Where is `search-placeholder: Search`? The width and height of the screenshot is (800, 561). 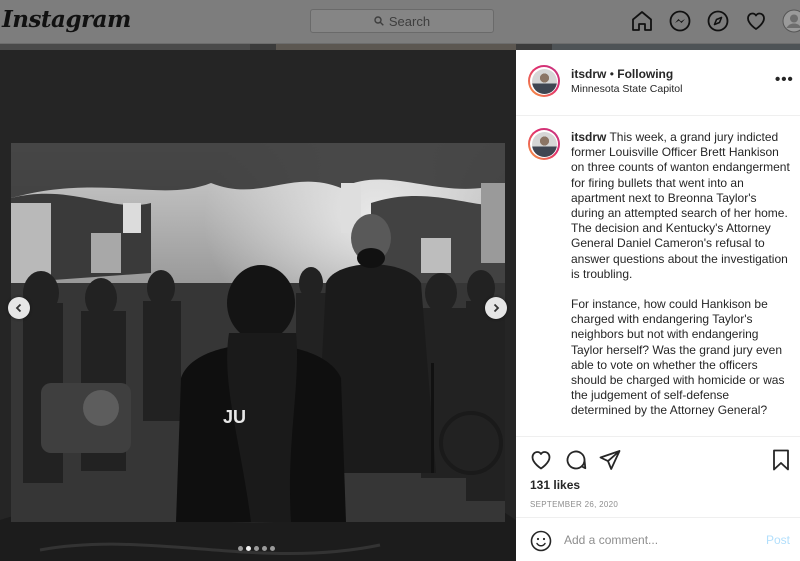 search-placeholder: Search is located at coordinates (409, 21).